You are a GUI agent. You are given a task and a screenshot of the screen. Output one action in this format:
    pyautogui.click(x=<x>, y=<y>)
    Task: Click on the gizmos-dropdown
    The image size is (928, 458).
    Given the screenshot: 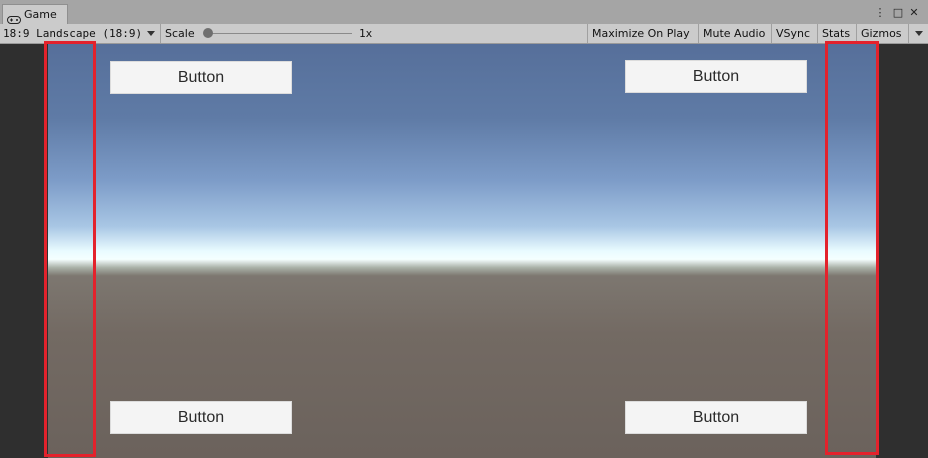 What is the action you would take?
    pyautogui.click(x=918, y=33)
    